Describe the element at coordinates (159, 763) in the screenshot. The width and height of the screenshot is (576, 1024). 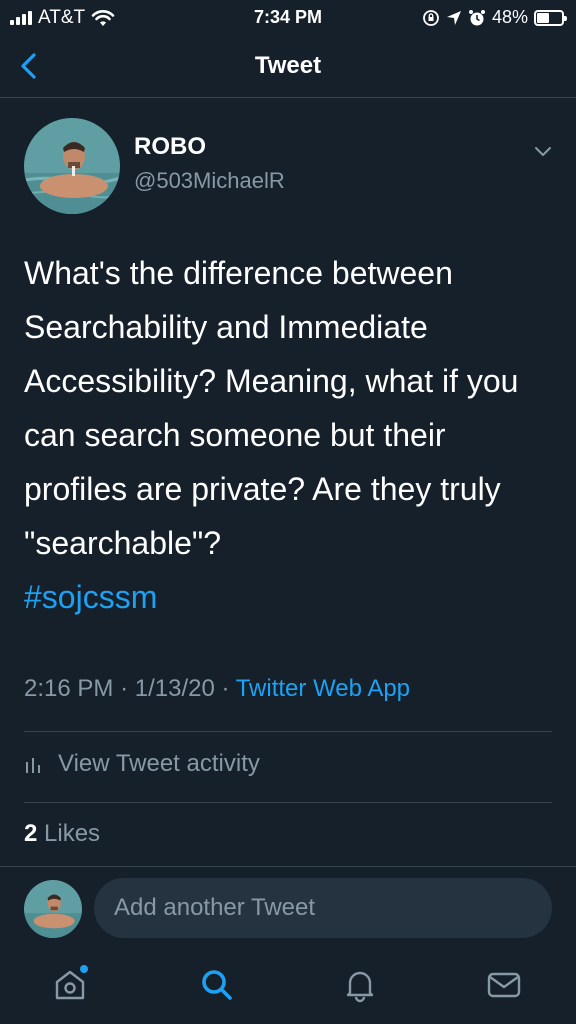
I see `view-activity-label: View Tweet activity` at that location.